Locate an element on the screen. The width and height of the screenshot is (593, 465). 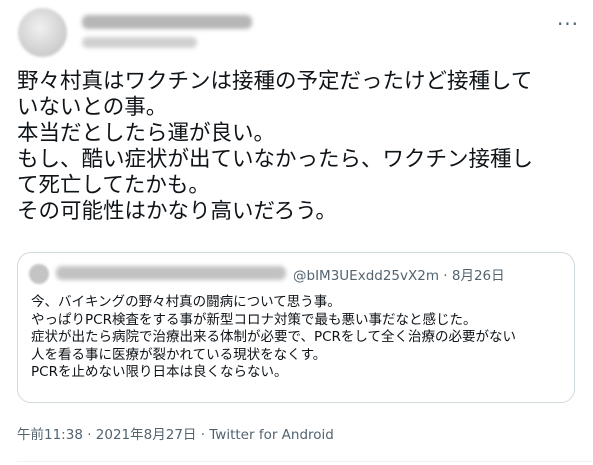
author-name-redacted is located at coordinates (167, 22).